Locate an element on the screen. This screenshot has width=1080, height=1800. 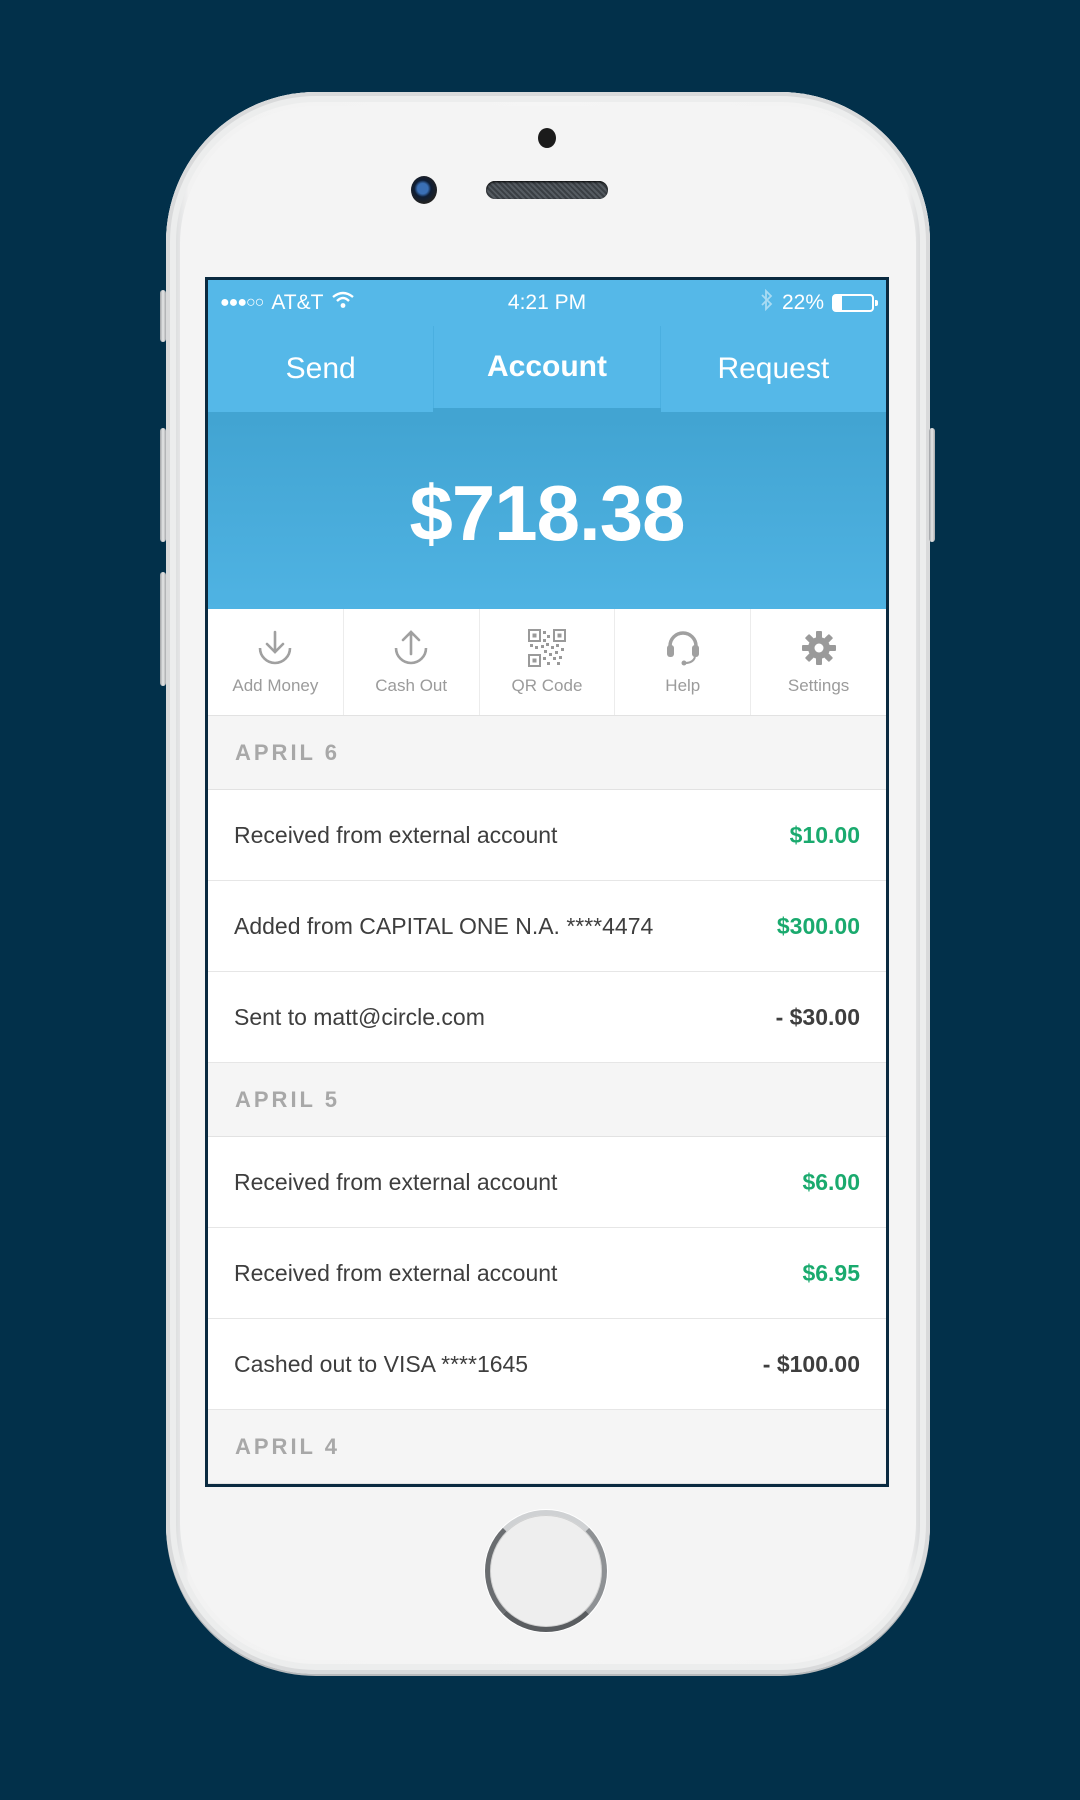
action-label: QR Code is located at coordinates (547, 685).